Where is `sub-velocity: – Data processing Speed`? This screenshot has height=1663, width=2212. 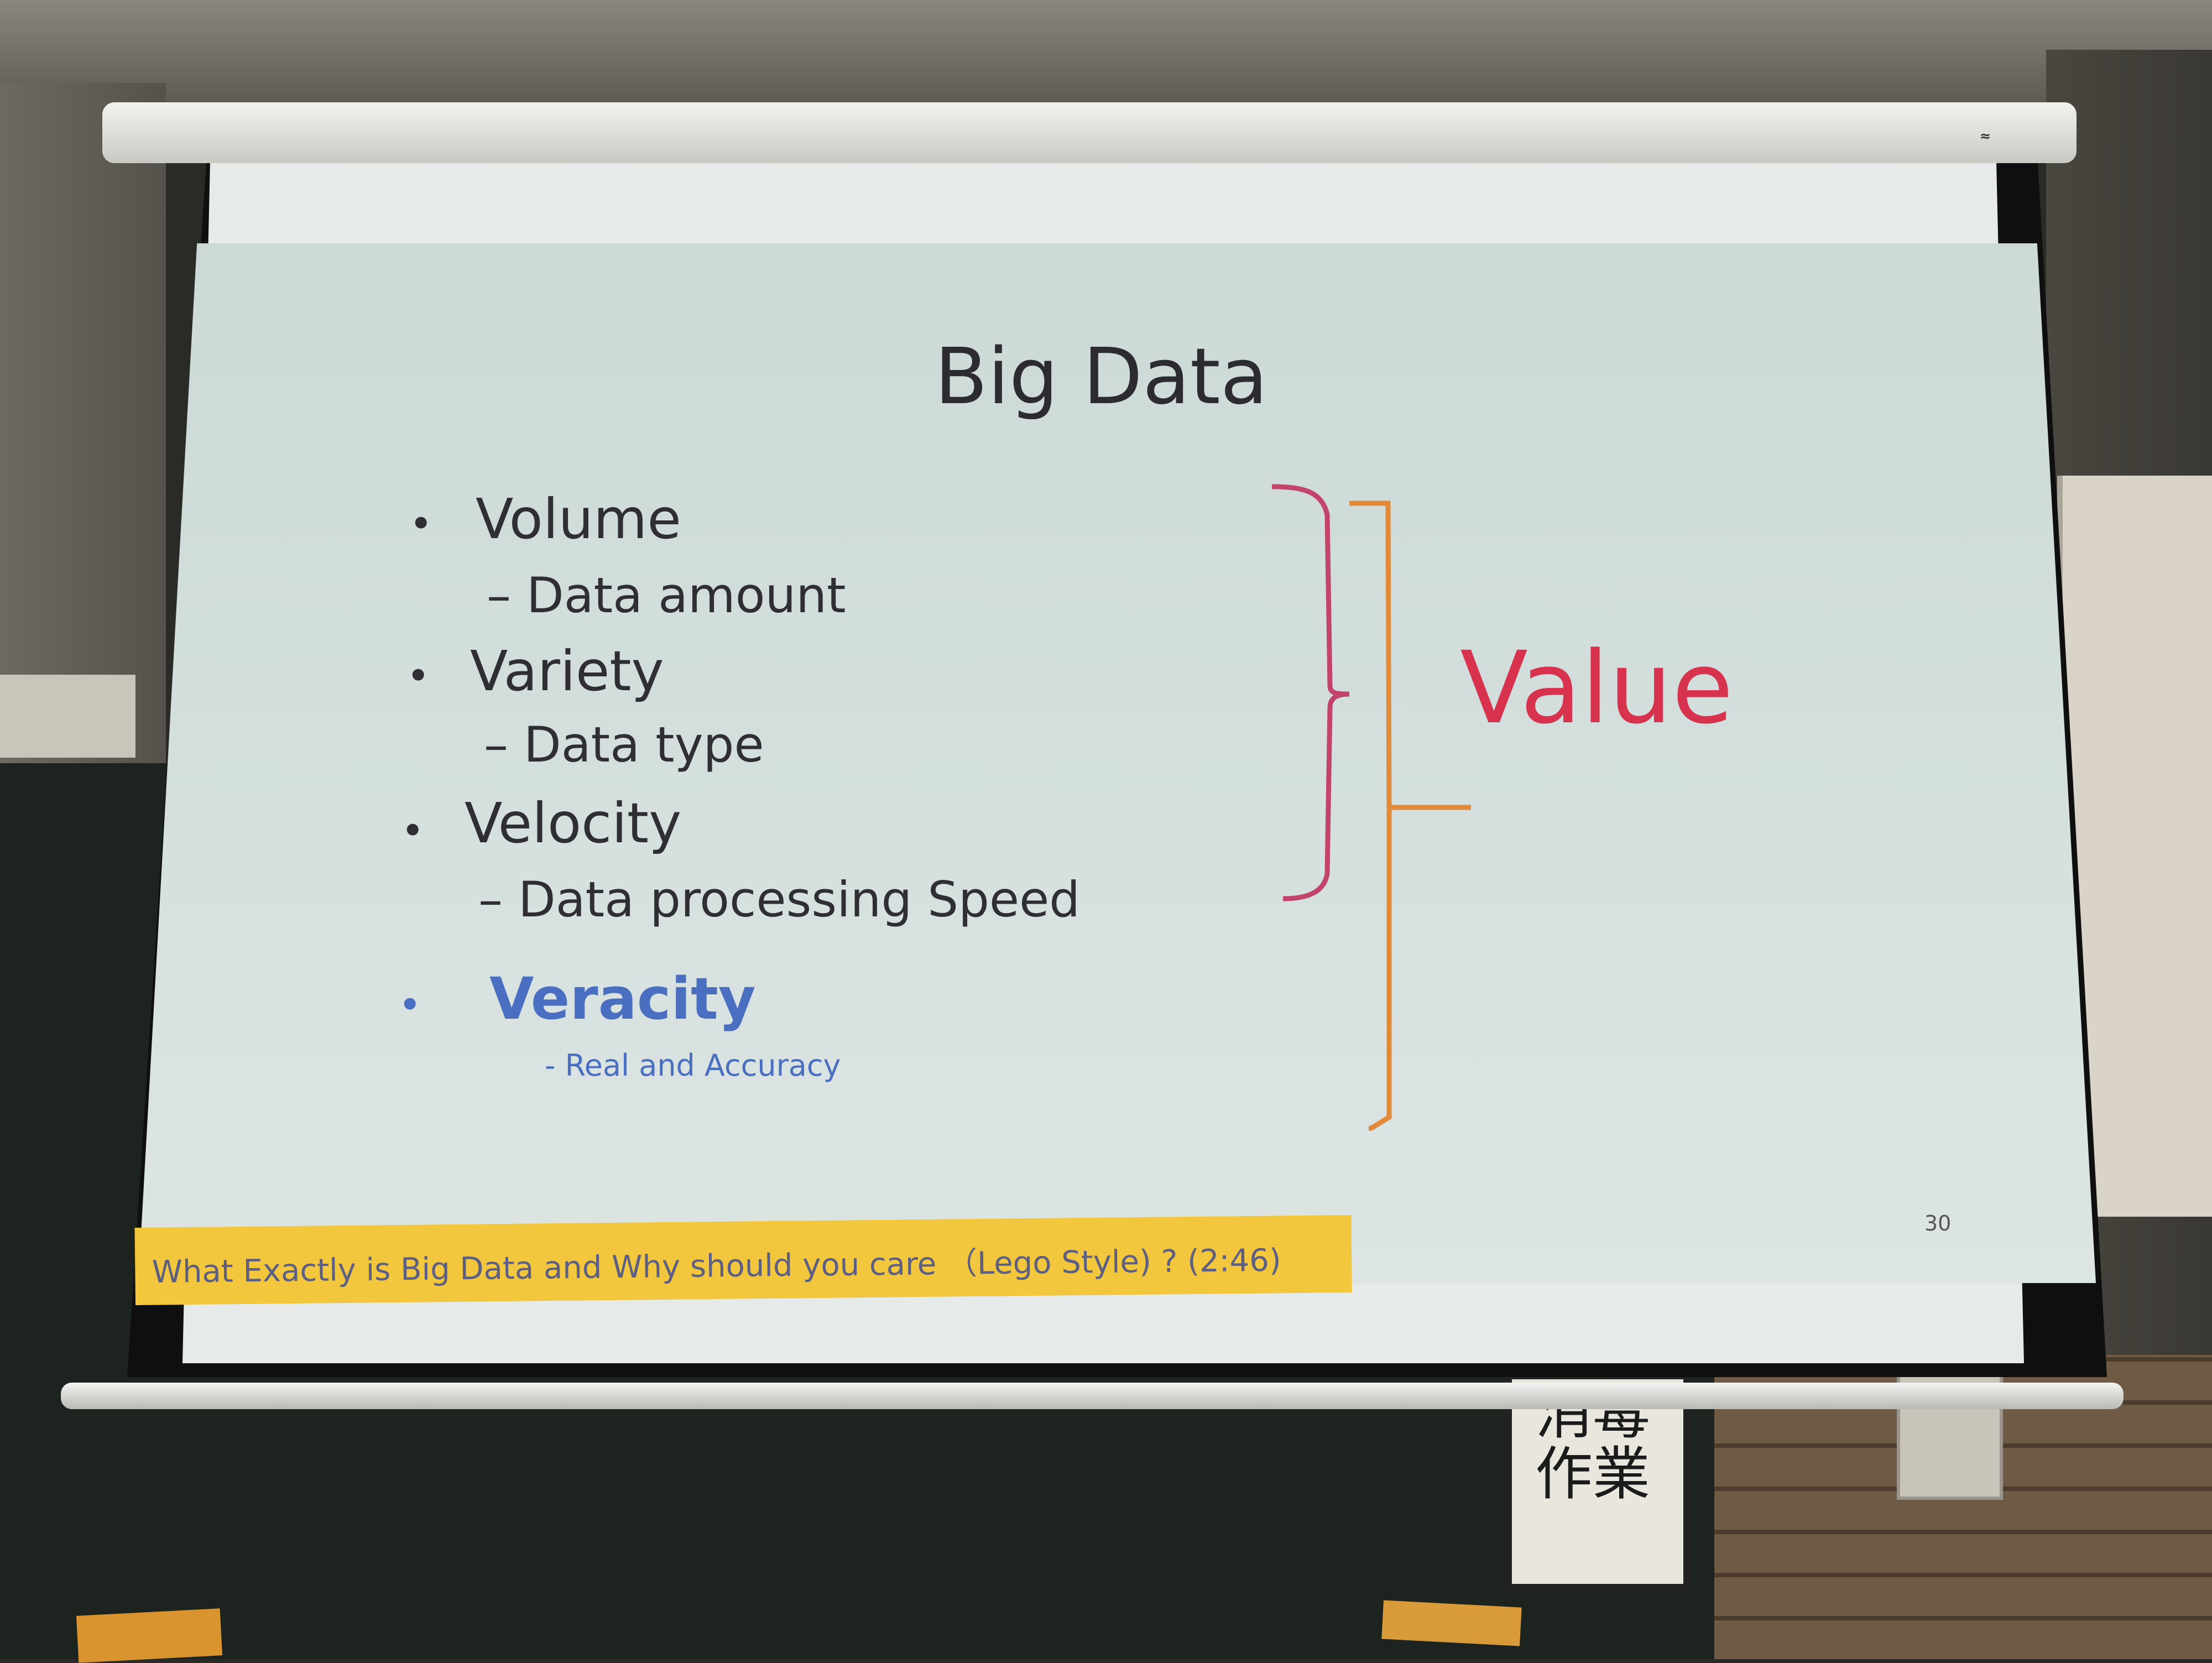 sub-velocity: – Data processing Speed is located at coordinates (780, 900).